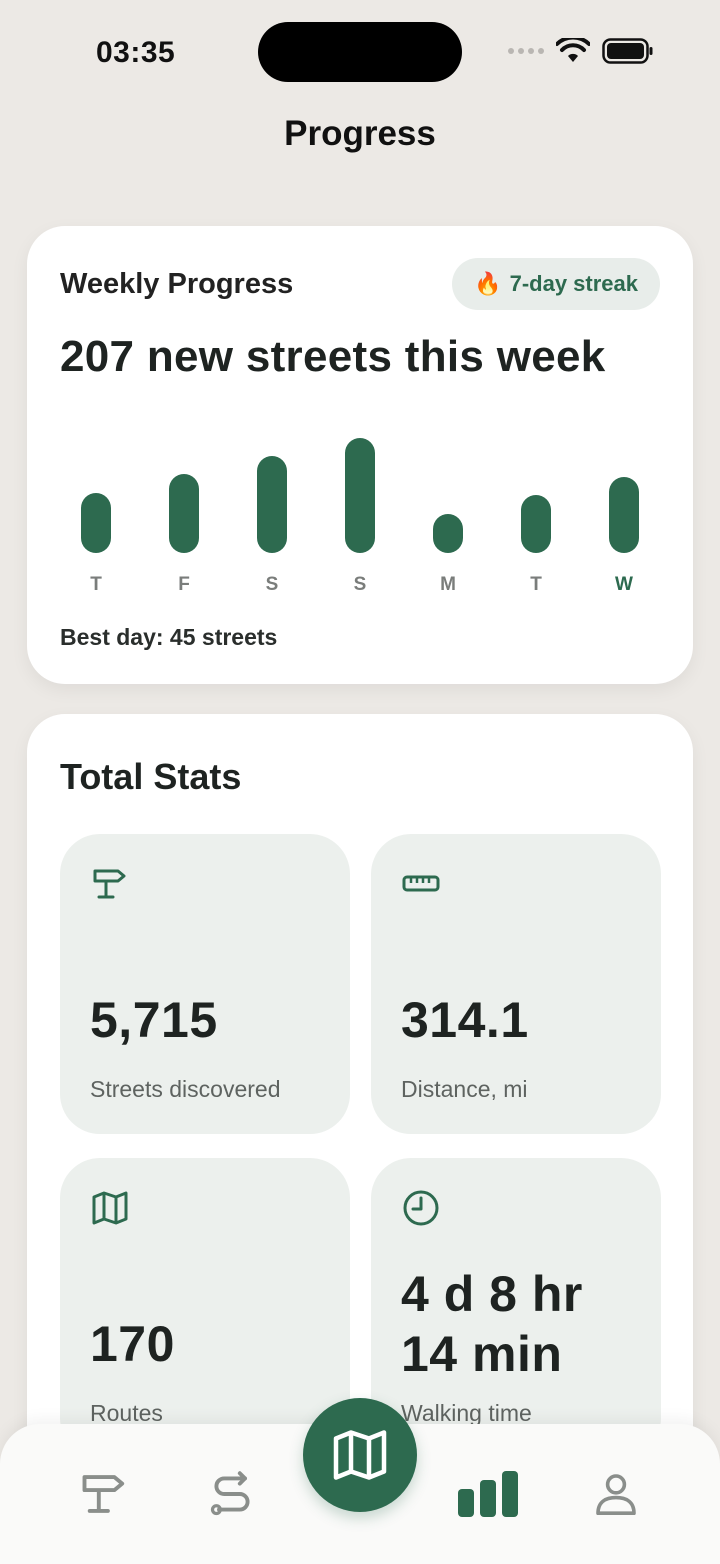  I want to click on total-stats-title: Total Stats, so click(151, 776).